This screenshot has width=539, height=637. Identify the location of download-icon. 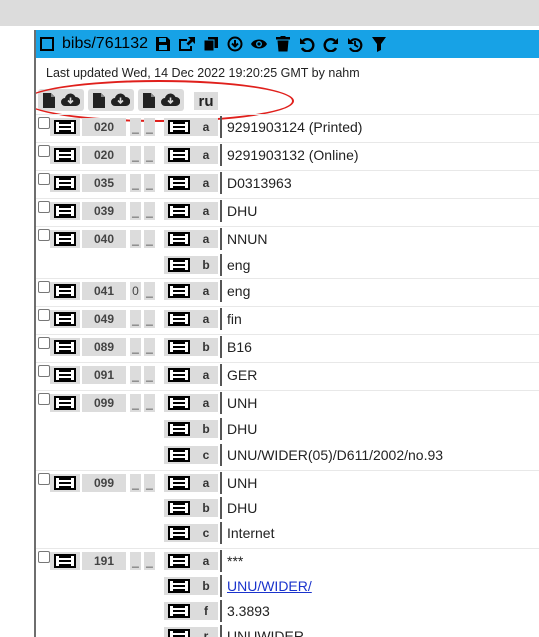
(235, 44).